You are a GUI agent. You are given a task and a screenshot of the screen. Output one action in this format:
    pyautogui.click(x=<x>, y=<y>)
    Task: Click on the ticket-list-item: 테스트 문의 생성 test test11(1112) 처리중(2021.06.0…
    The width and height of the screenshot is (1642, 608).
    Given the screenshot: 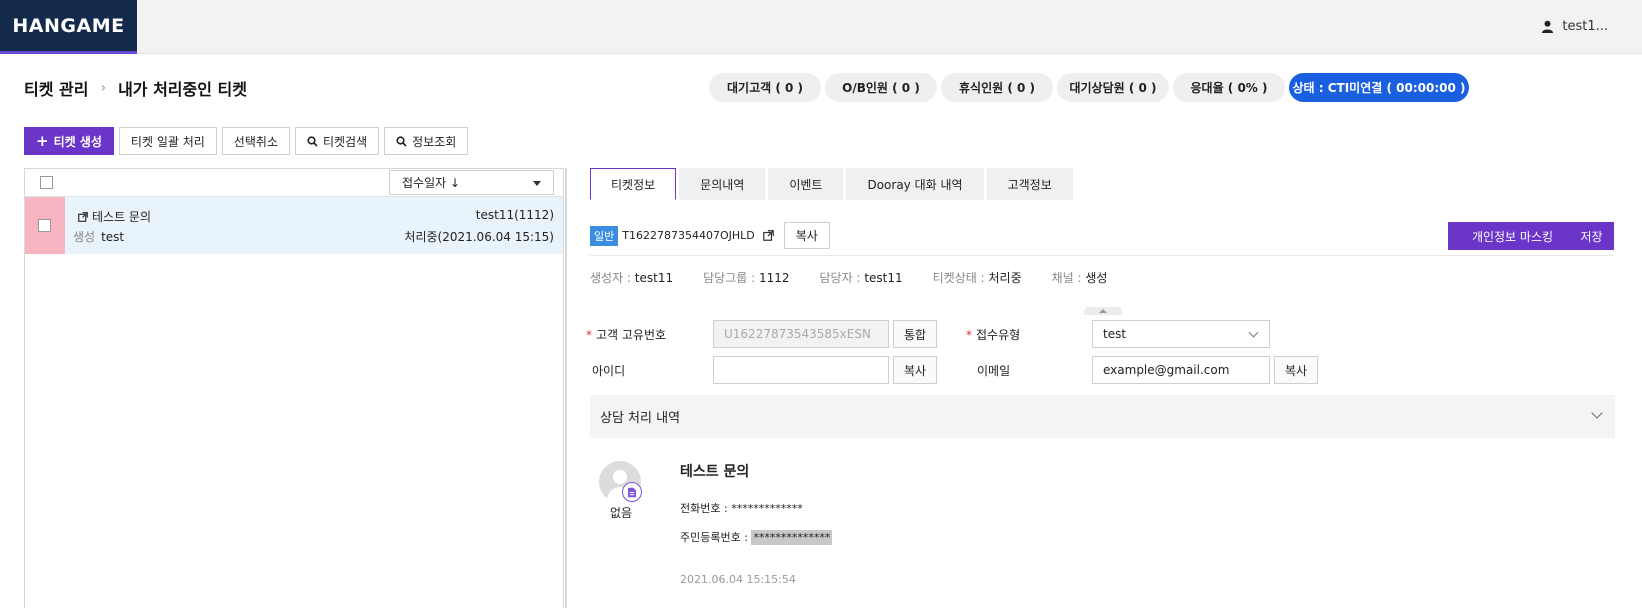 What is the action you would take?
    pyautogui.click(x=294, y=225)
    